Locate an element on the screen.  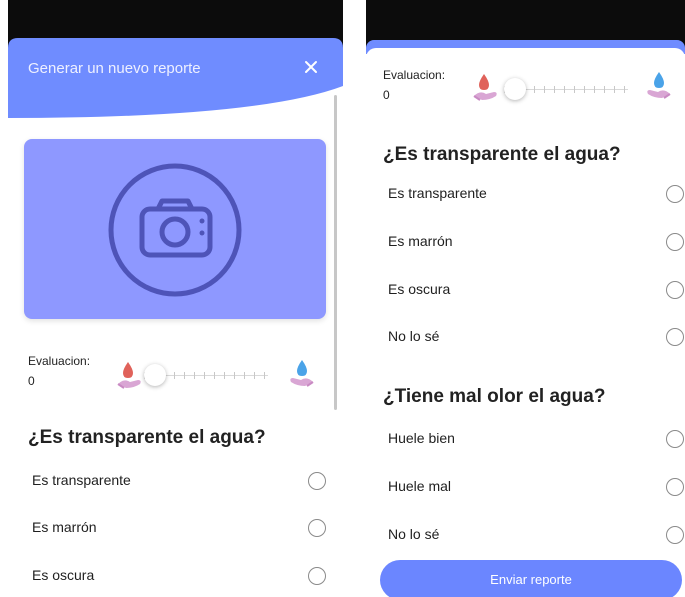
photo-upload-area is located at coordinates (175, 229).